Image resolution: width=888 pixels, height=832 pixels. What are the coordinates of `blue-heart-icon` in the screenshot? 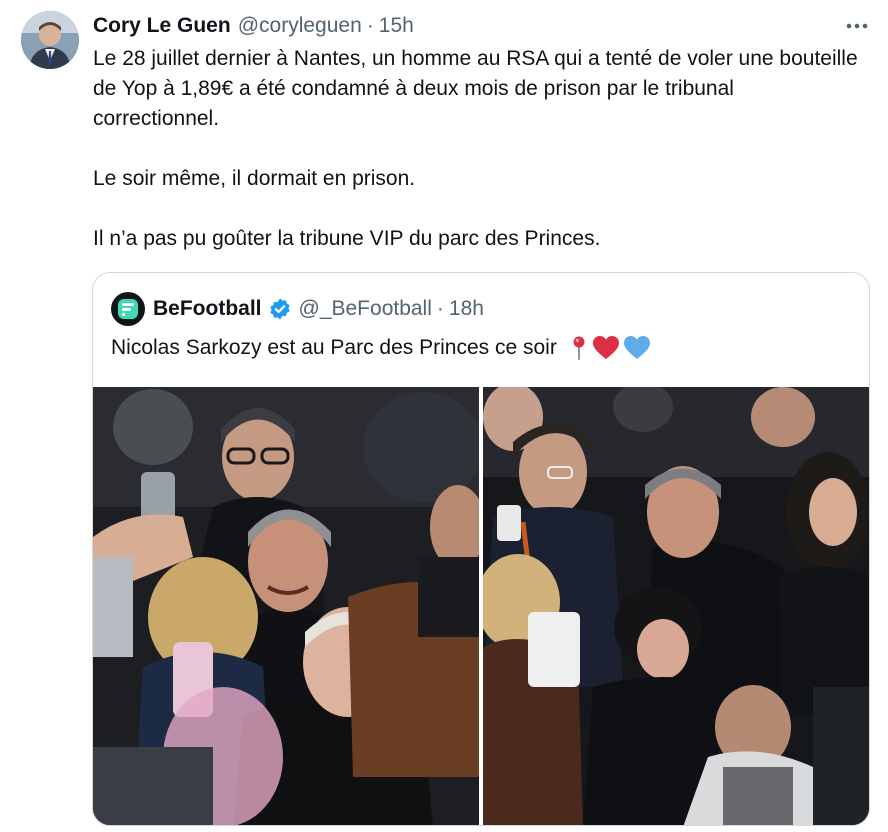 It's located at (636, 347).